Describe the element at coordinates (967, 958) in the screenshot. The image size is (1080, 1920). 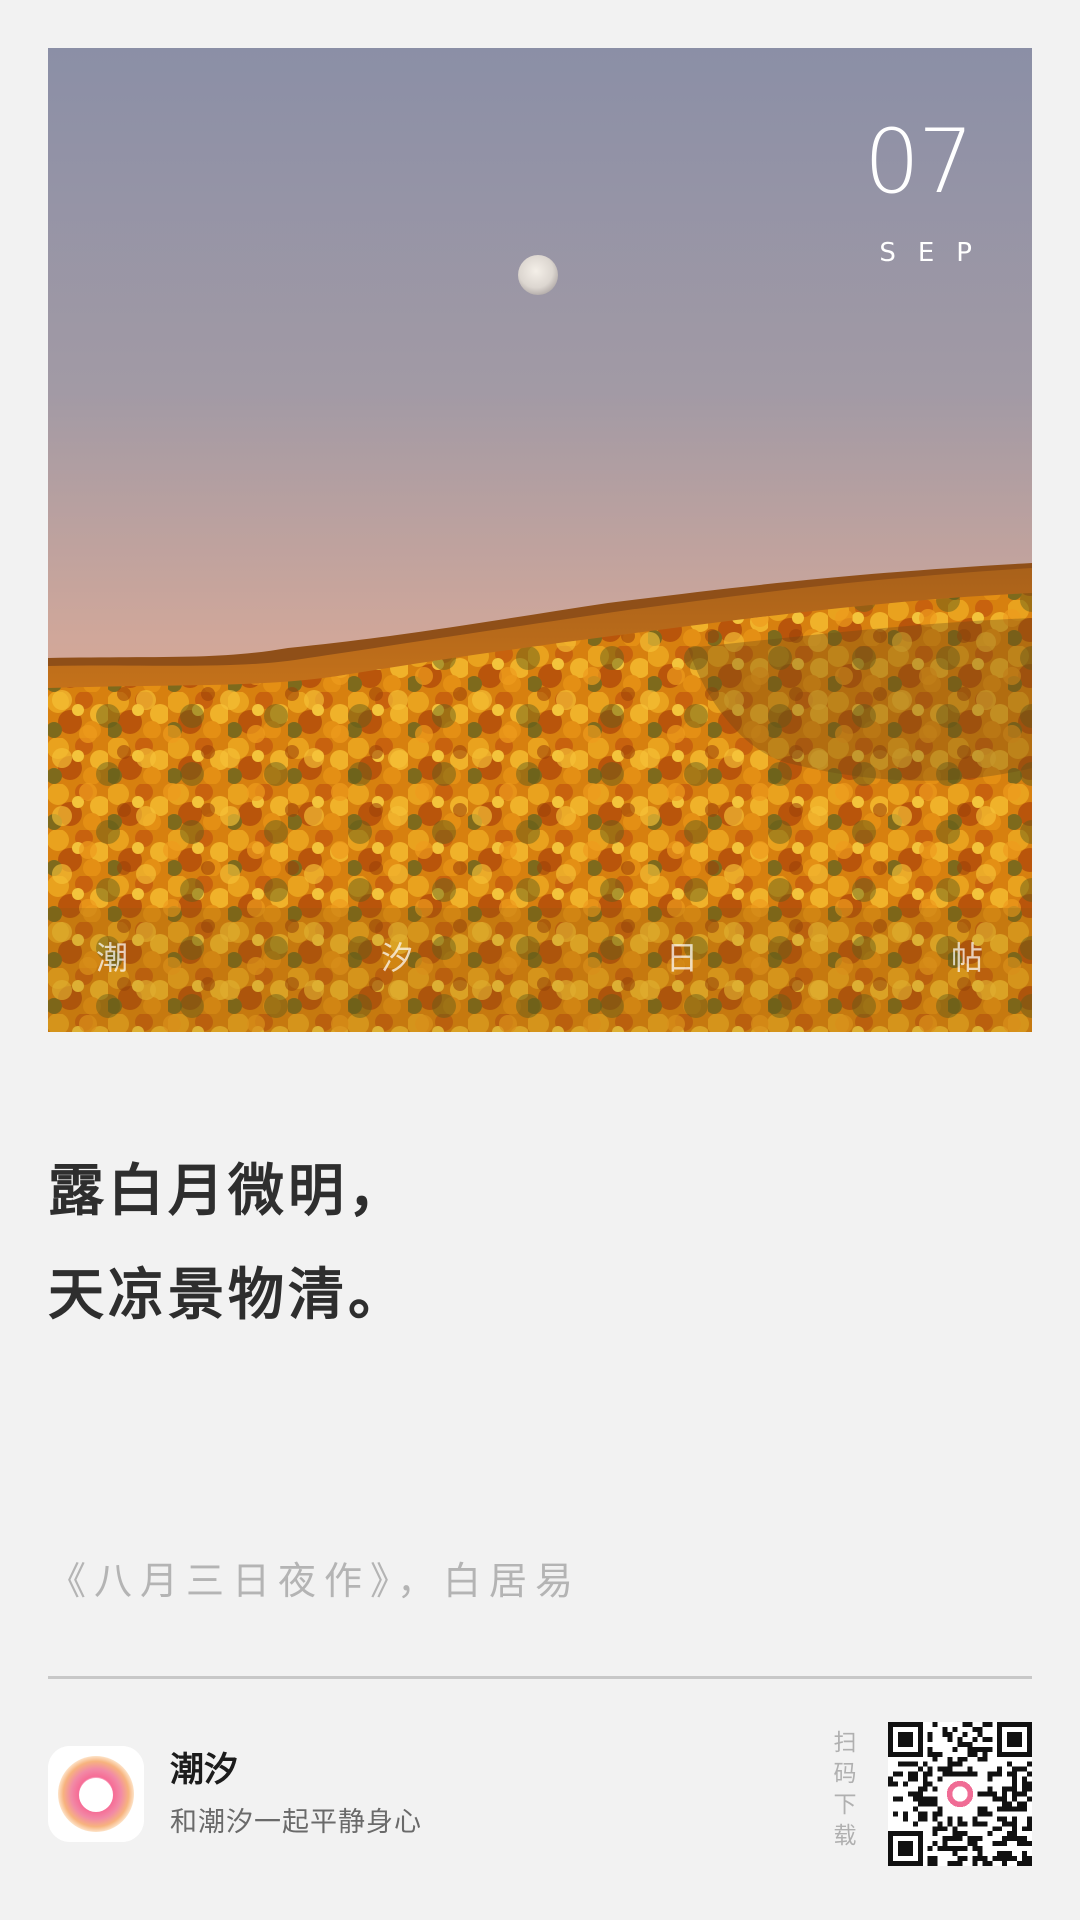
I see `watermark-char: 帖` at that location.